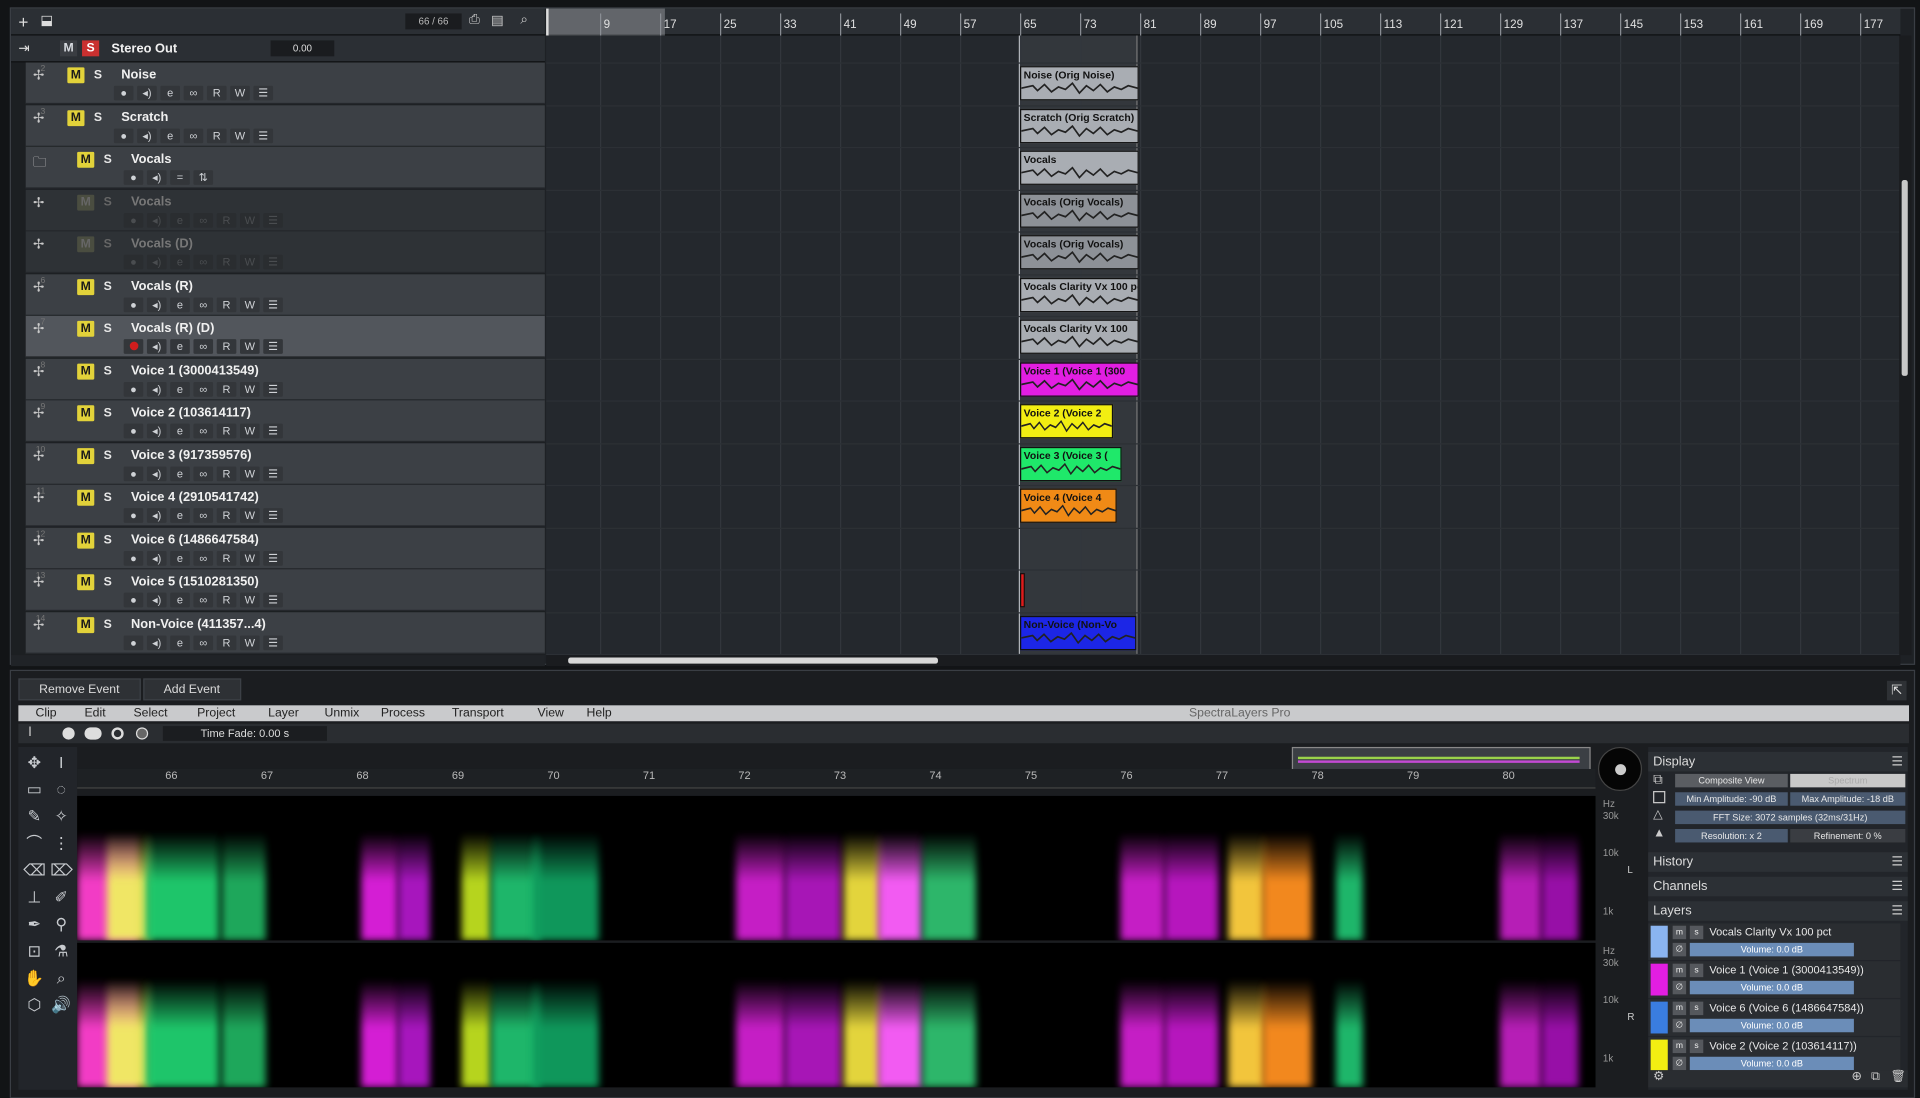 Image resolution: width=1920 pixels, height=1098 pixels. What do you see at coordinates (1022, 590) in the screenshot?
I see `audio-event` at bounding box center [1022, 590].